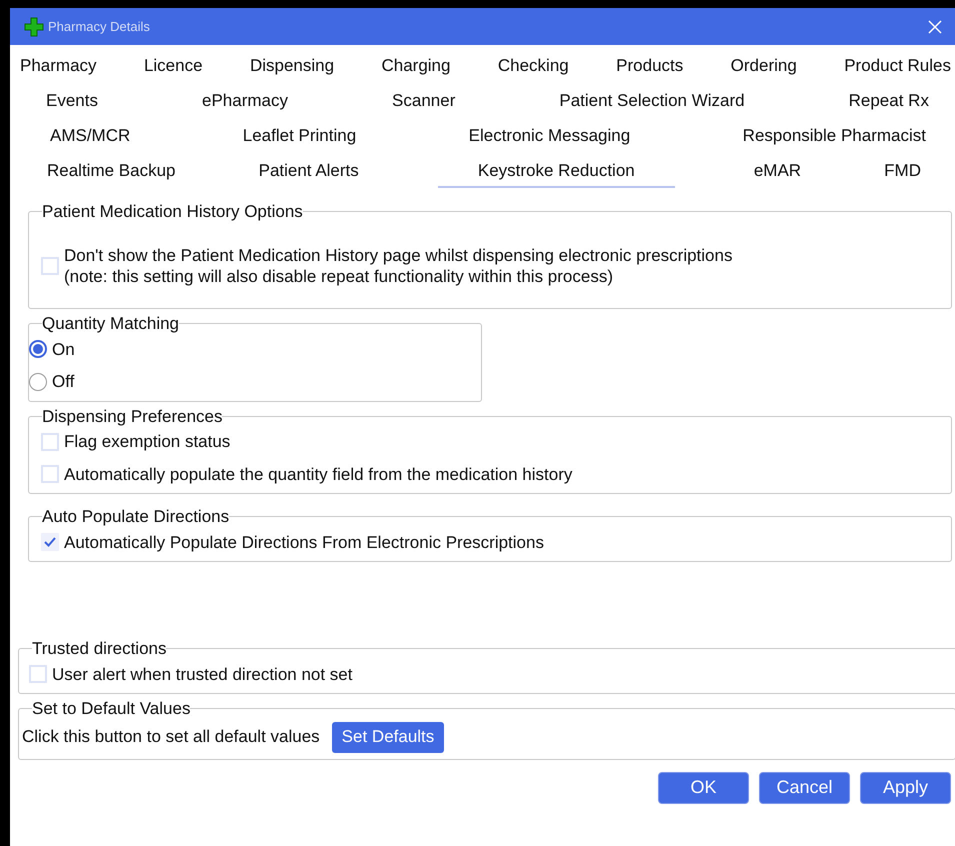  Describe the element at coordinates (556, 171) in the screenshot. I see `tab: Keystroke Reduction` at that location.